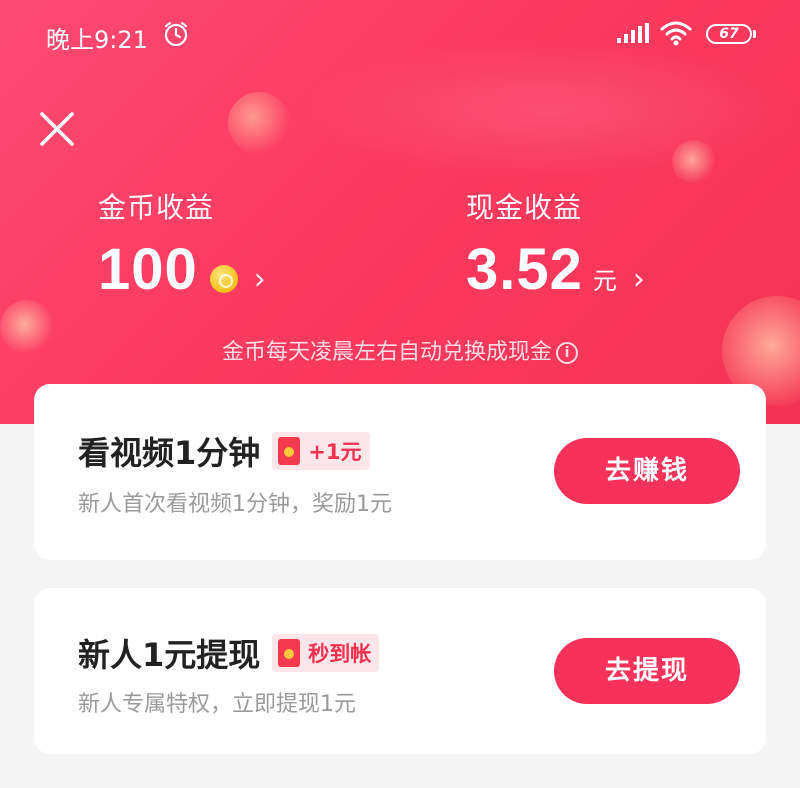 The height and width of the screenshot is (788, 800). I want to click on battery-level: 67, so click(729, 34).